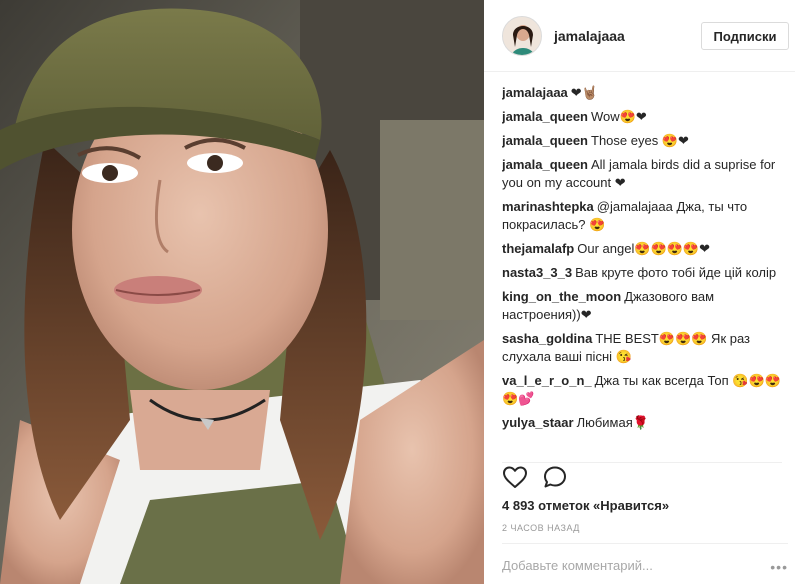 The width and height of the screenshot is (795, 584). I want to click on comment-text: ❤🤘🏽, so click(584, 92).